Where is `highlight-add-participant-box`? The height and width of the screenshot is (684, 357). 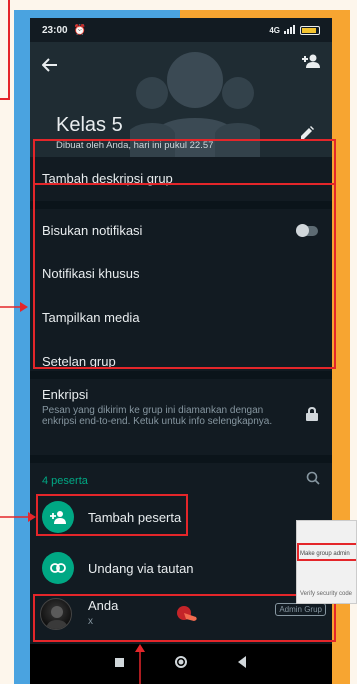
highlight-add-participant-box is located at coordinates (112, 515).